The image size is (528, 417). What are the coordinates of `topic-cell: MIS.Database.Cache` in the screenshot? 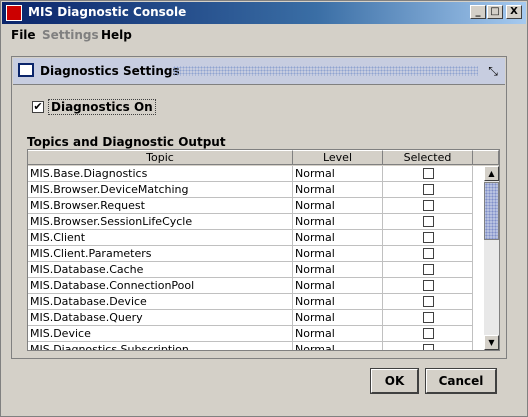 It's located at (160, 270).